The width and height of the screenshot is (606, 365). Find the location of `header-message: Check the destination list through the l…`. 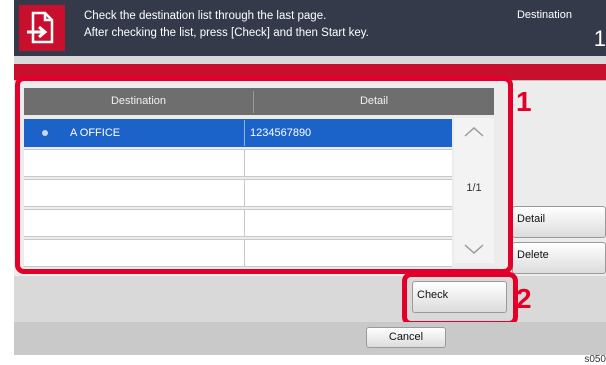

header-message: Check the destination list through the l… is located at coordinates (226, 25).